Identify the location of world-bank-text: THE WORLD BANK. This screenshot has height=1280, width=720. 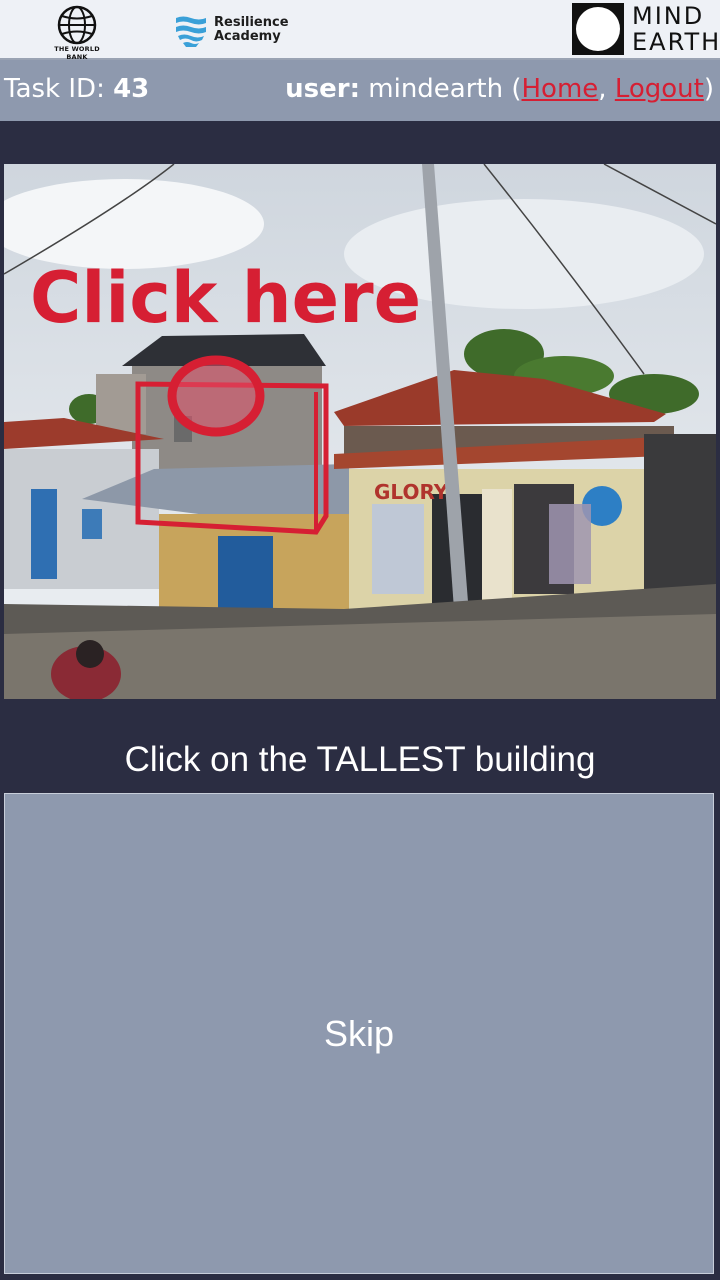
(77, 53).